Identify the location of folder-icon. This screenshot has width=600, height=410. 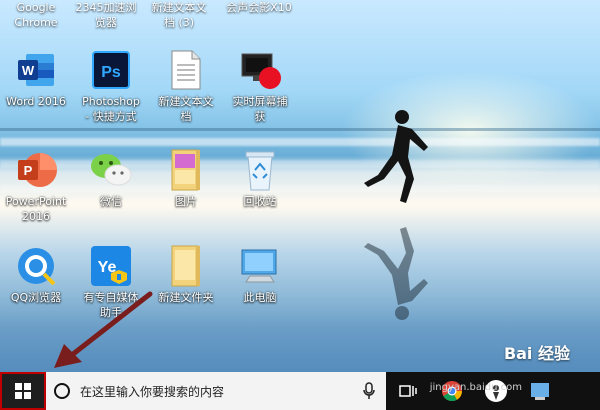
(186, 266).